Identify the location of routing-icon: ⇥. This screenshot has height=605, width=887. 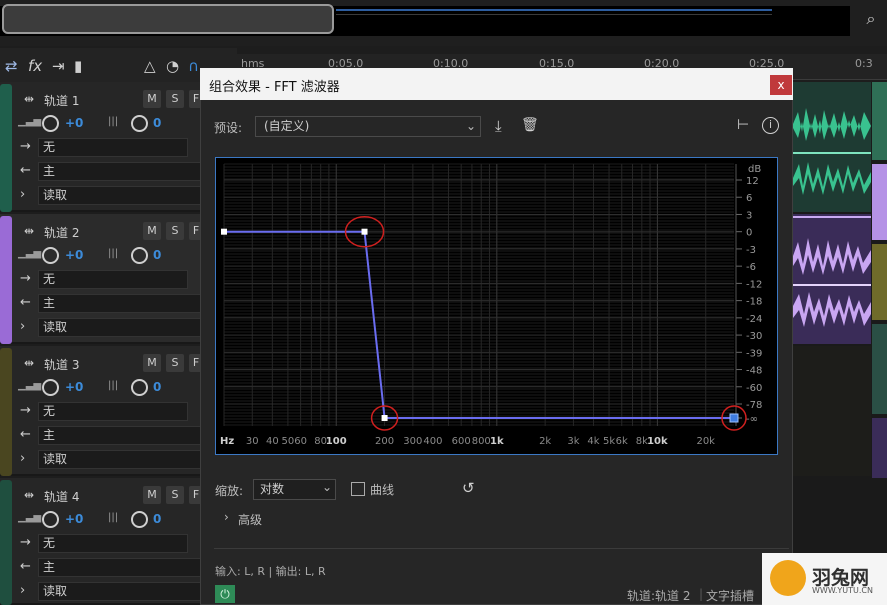
(58, 66).